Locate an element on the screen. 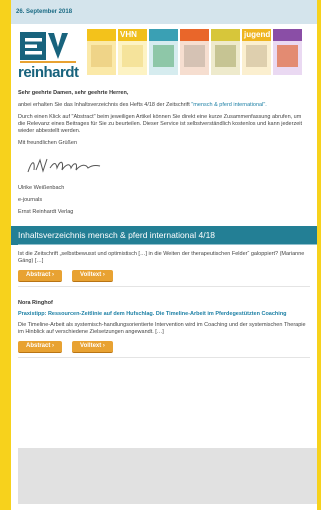 The width and height of the screenshot is (321, 510). journal-link: "mensch & pferd international". is located at coordinates (228, 105).